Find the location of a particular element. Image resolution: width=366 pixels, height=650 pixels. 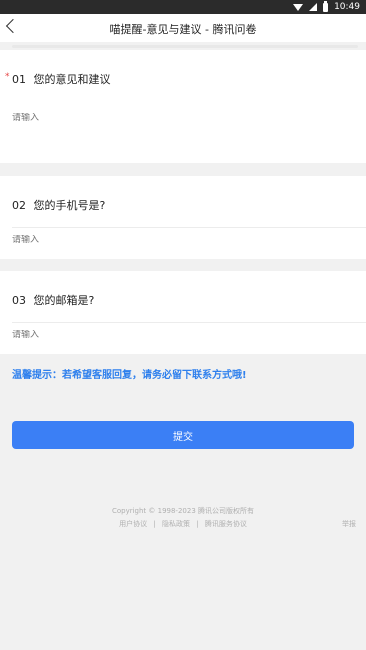

question-number: 03 is located at coordinates (19, 300).